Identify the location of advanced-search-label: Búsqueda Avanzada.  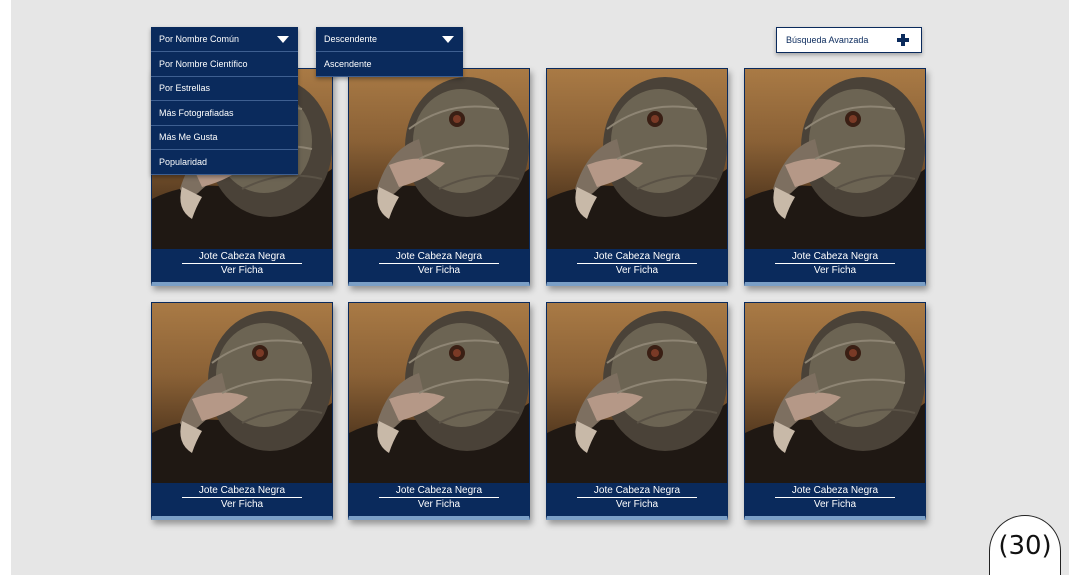
(827, 40).